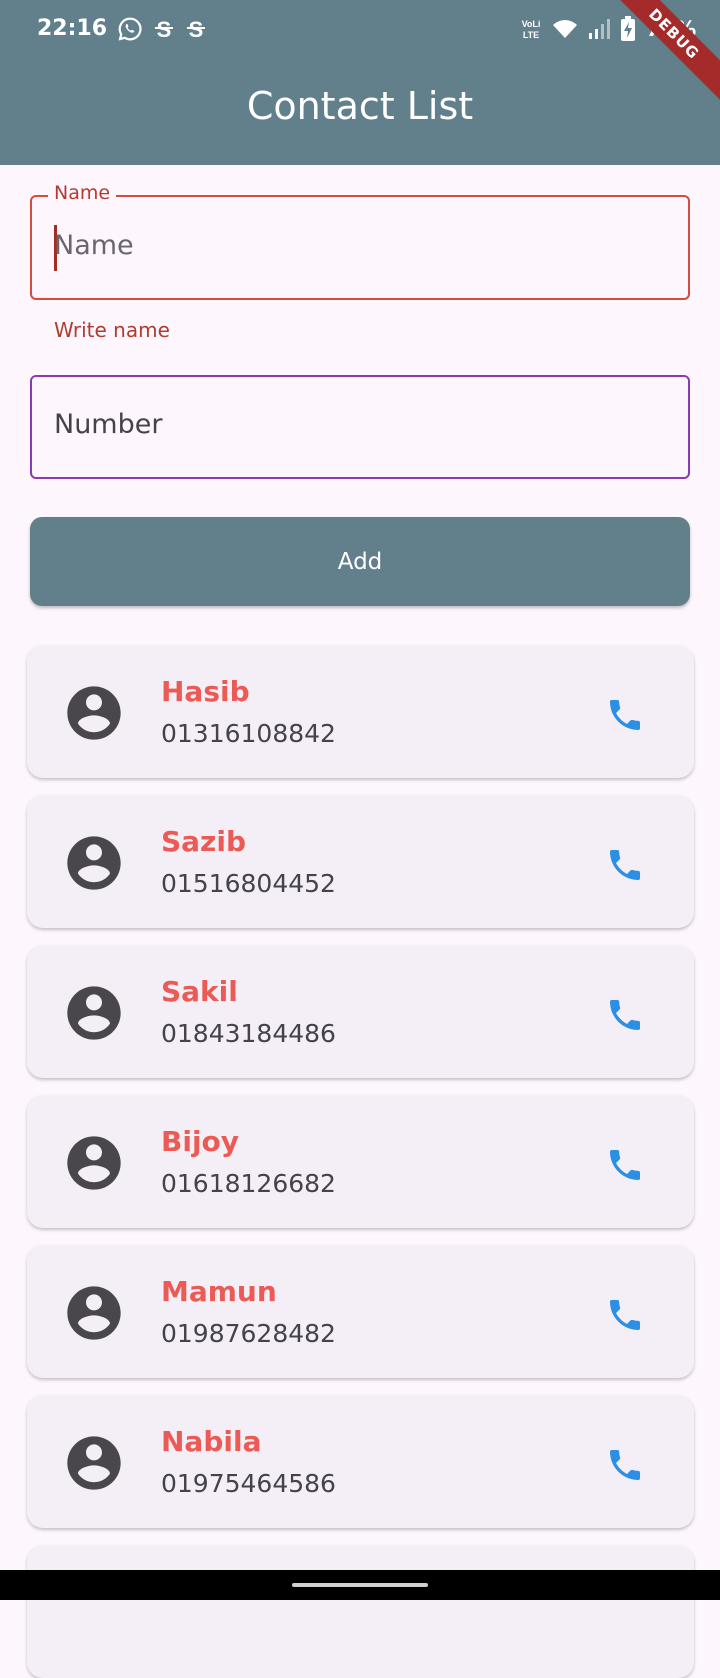 This screenshot has width=720, height=1678. I want to click on list-item: Mamun 01987628482, so click(360, 1311).